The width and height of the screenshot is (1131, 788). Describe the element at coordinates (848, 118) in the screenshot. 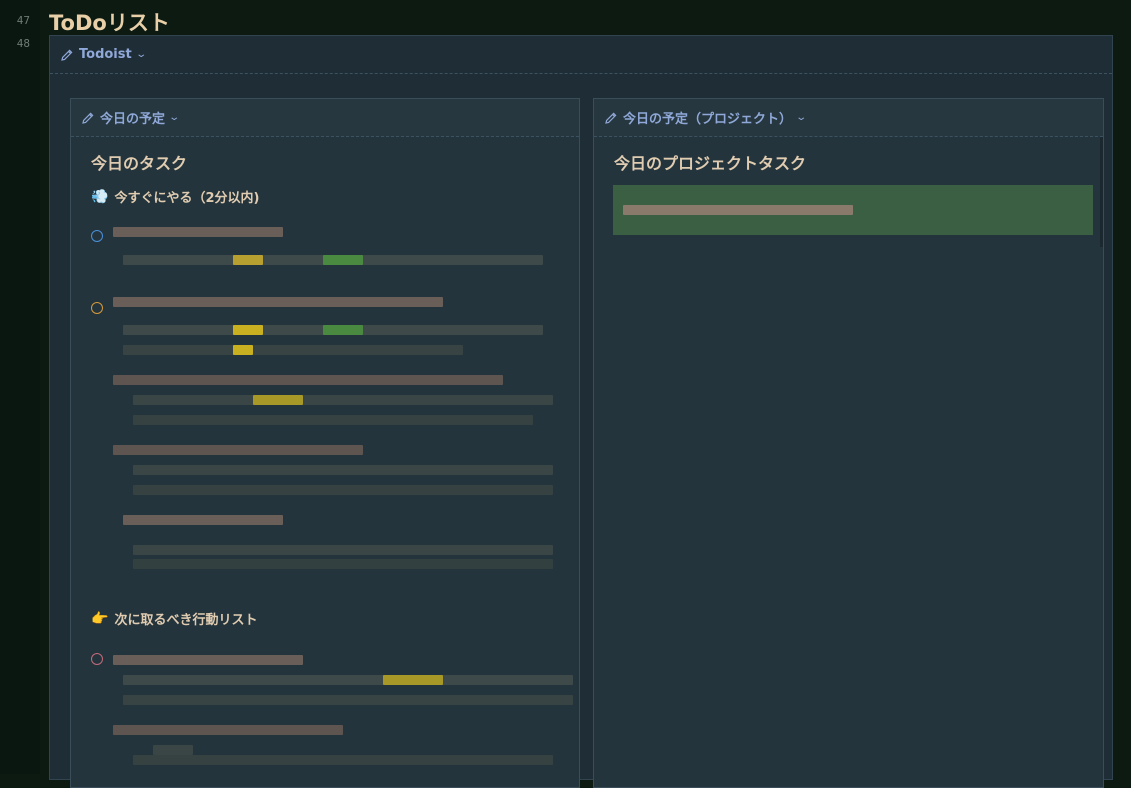

I see `project-panel-header: 今日の予定（プロジェクト） ⌄` at that location.